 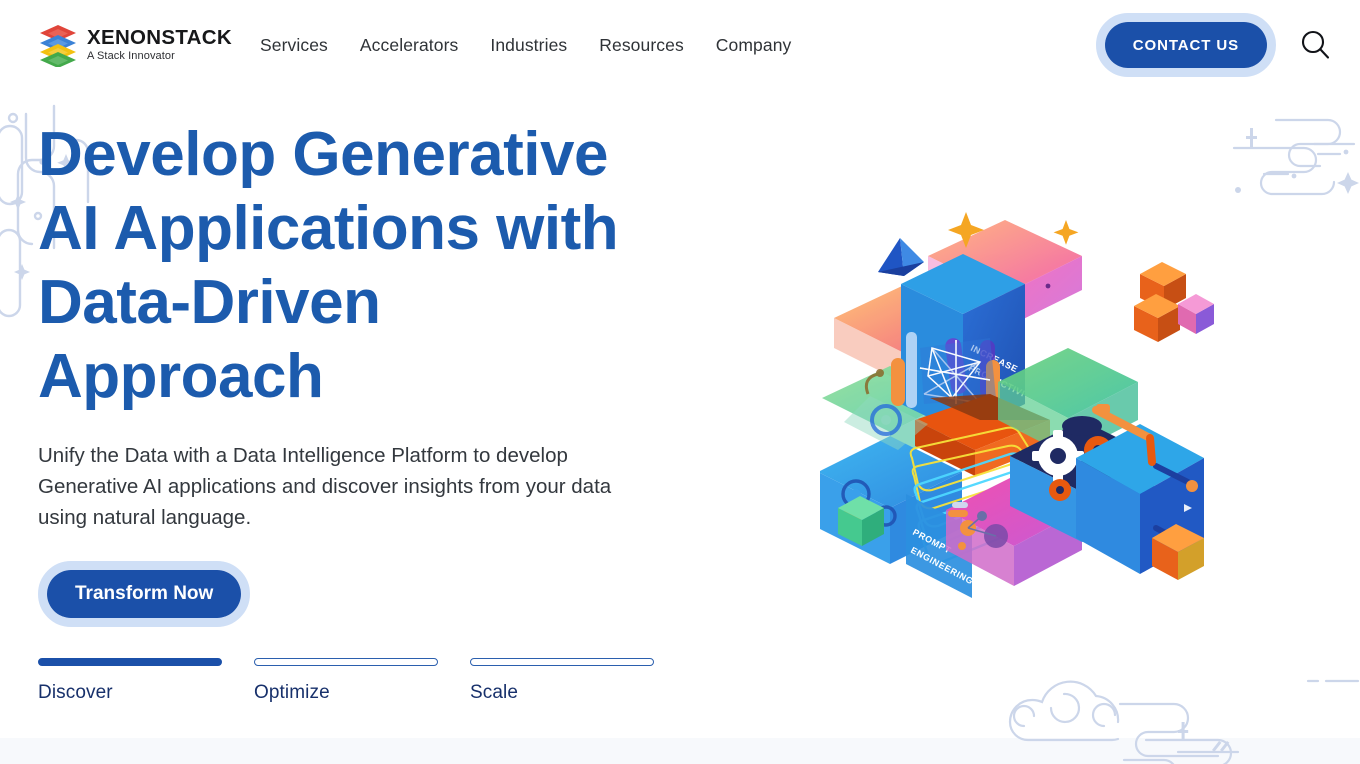 I want to click on slider-label-optimize: Optimize, so click(x=292, y=692).